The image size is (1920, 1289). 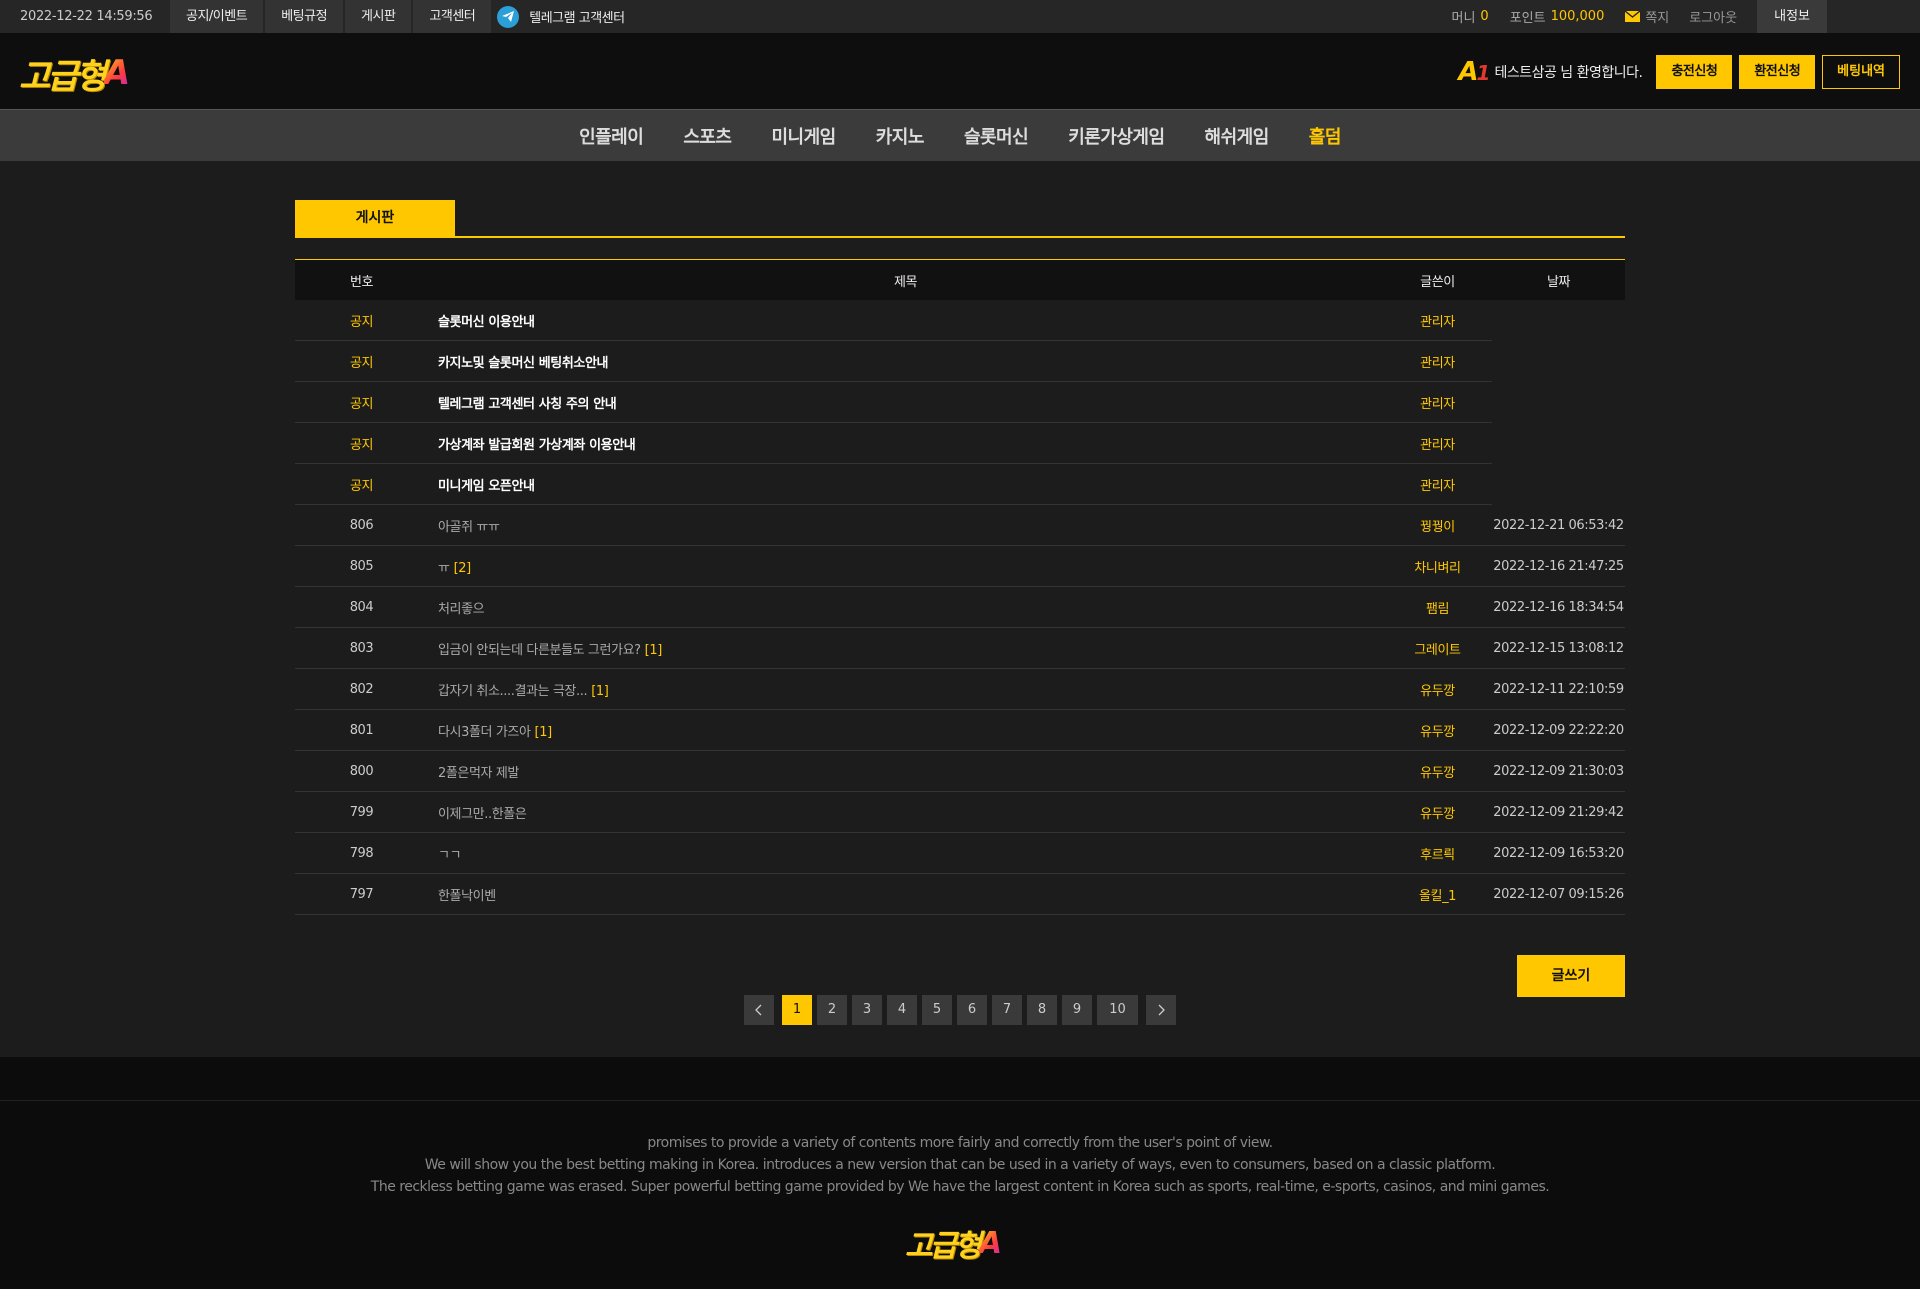 What do you see at coordinates (905, 648) in the screenshot?
I see `post-title-cell: 입금이 안되는데 다른분들도 그런가요? [1]` at bounding box center [905, 648].